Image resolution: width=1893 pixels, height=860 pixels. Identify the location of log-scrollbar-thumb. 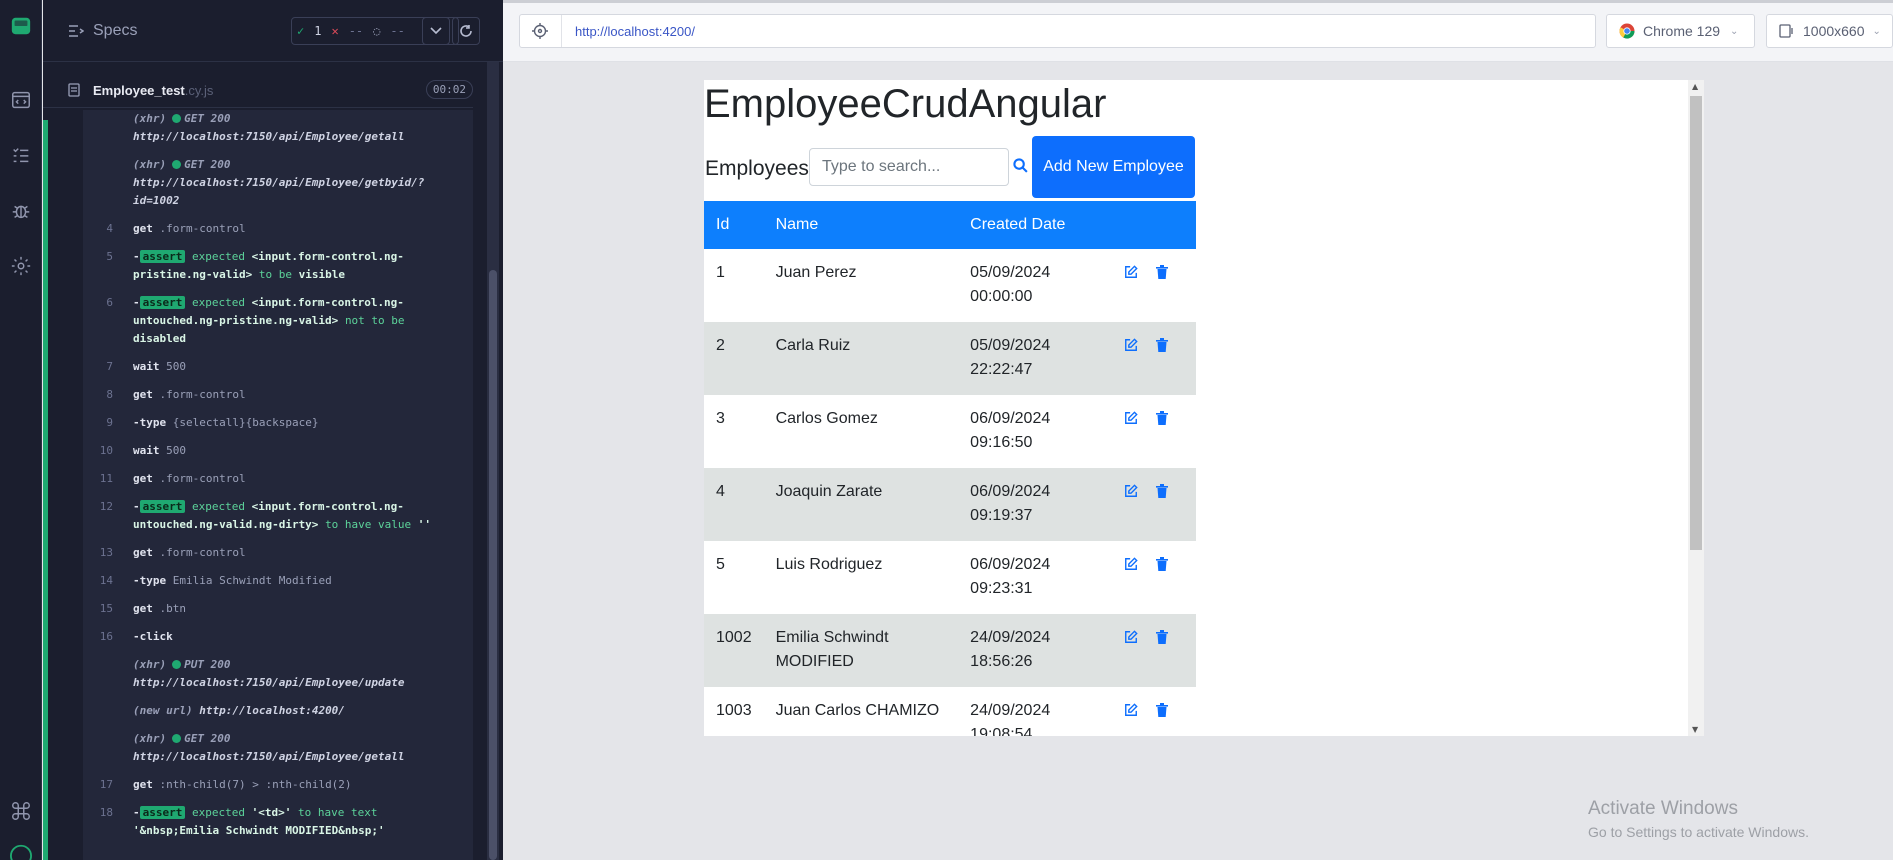
(493, 565).